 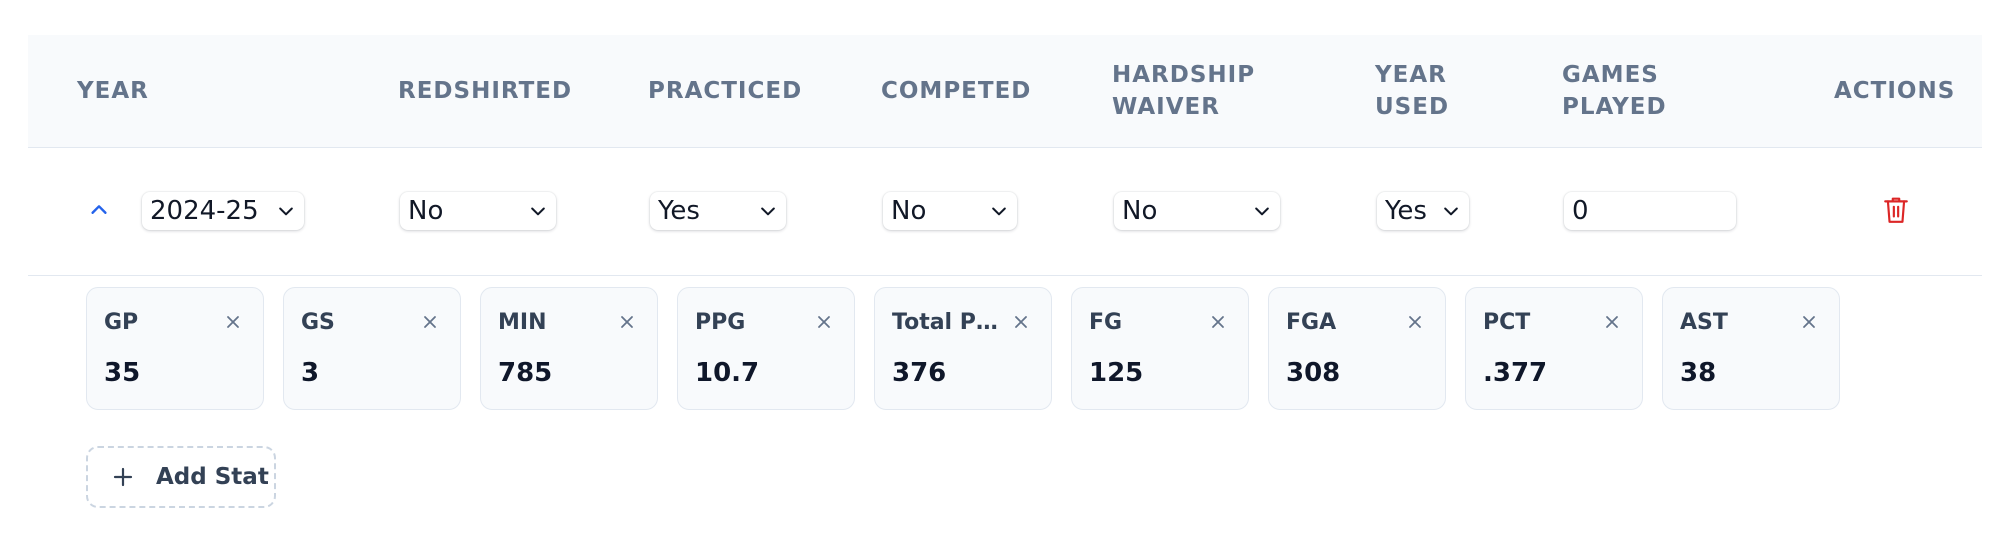 I want to click on chevron-up-icon, so click(x=99, y=210).